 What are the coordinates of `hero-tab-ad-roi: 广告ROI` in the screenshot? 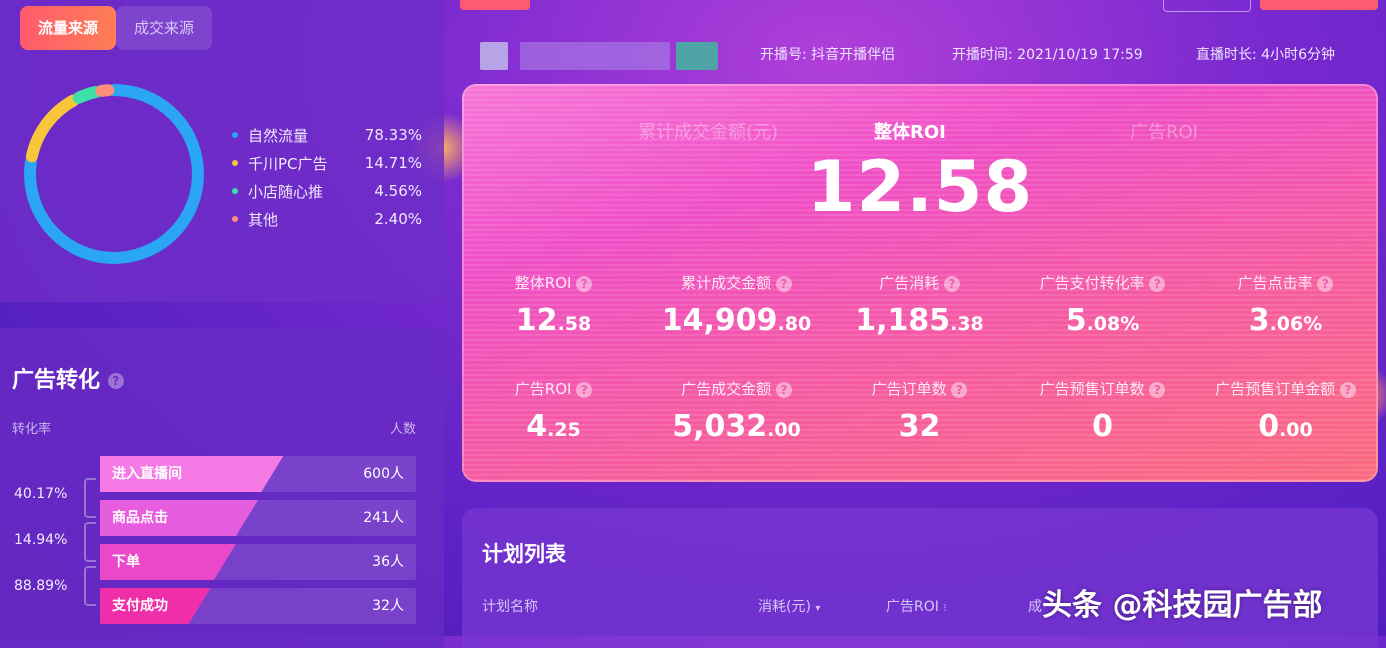 It's located at (1164, 131).